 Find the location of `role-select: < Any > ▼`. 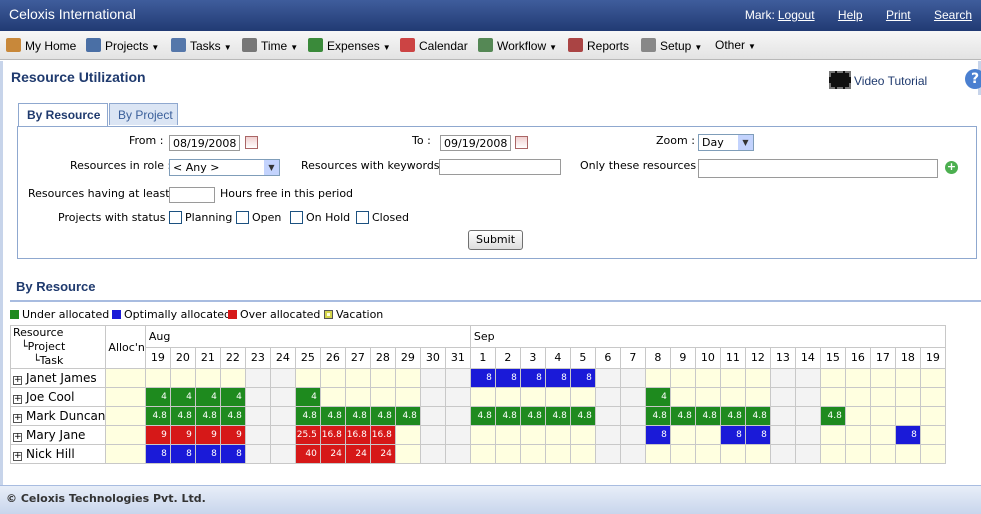

role-select: < Any > ▼ is located at coordinates (224, 167).